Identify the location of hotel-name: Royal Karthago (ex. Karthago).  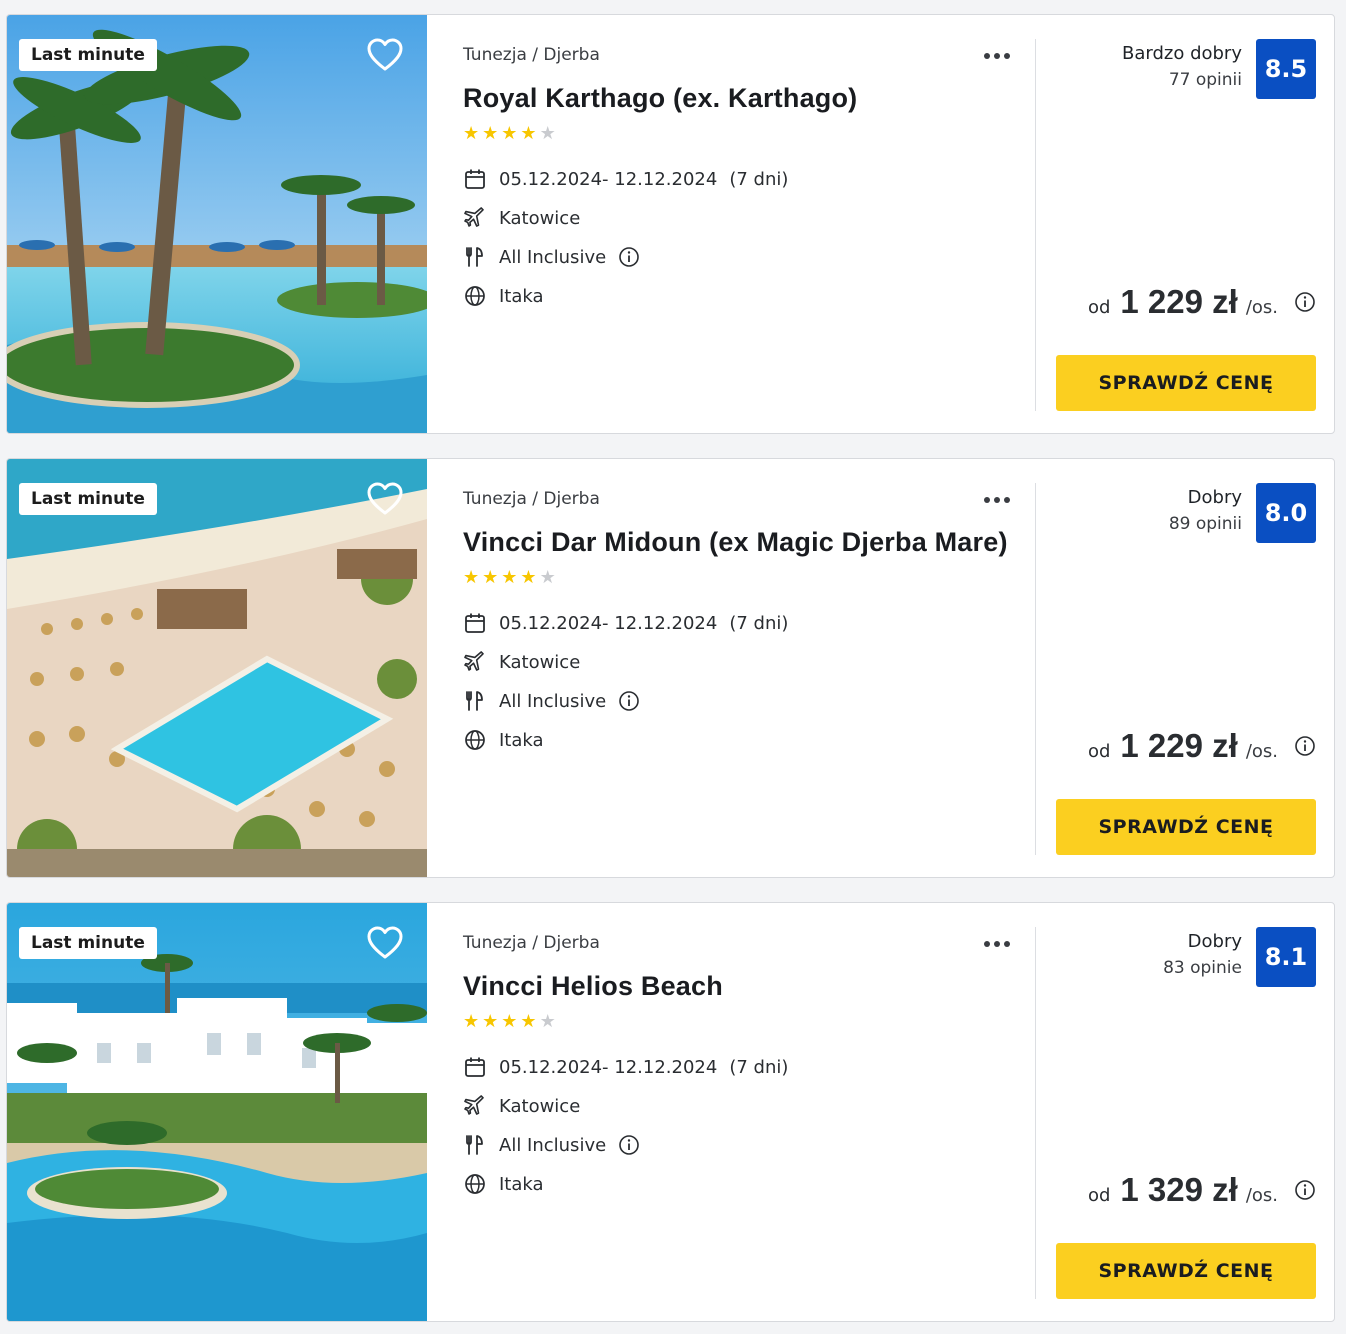
(739, 98).